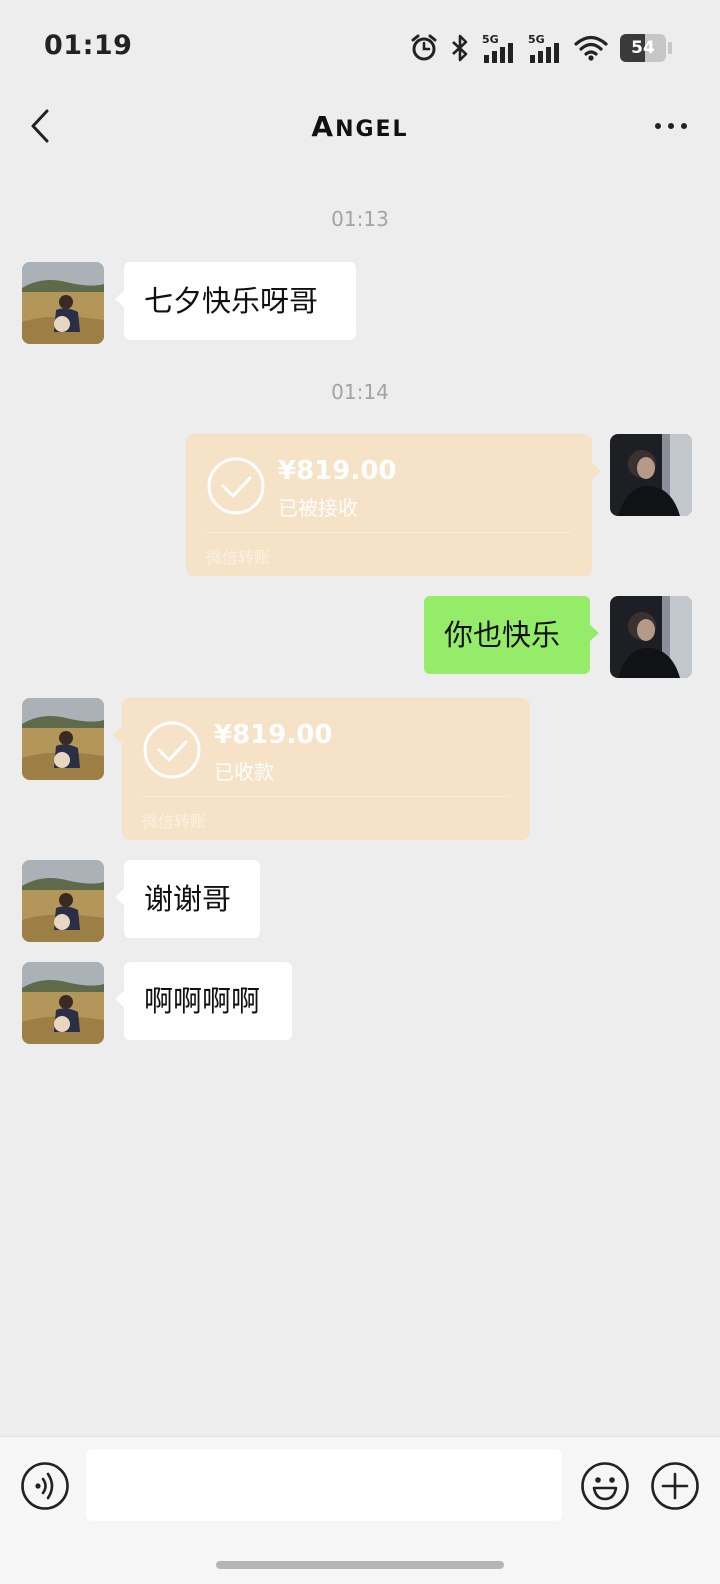 The height and width of the screenshot is (1584, 720). I want to click on alarm-icon, so click(424, 47).